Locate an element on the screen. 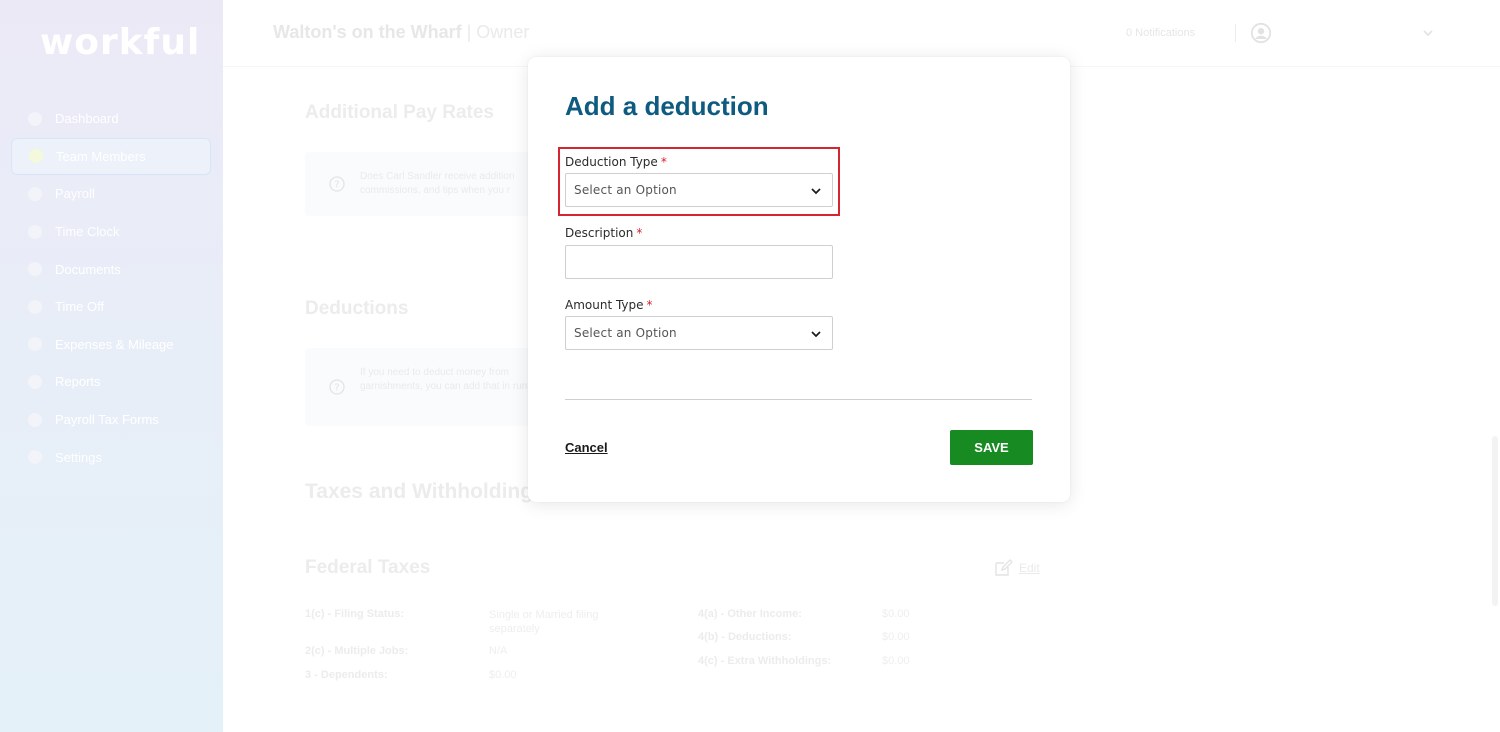  extra-withholdings-label: 4(c) - Extra Withholdings: is located at coordinates (765, 661).